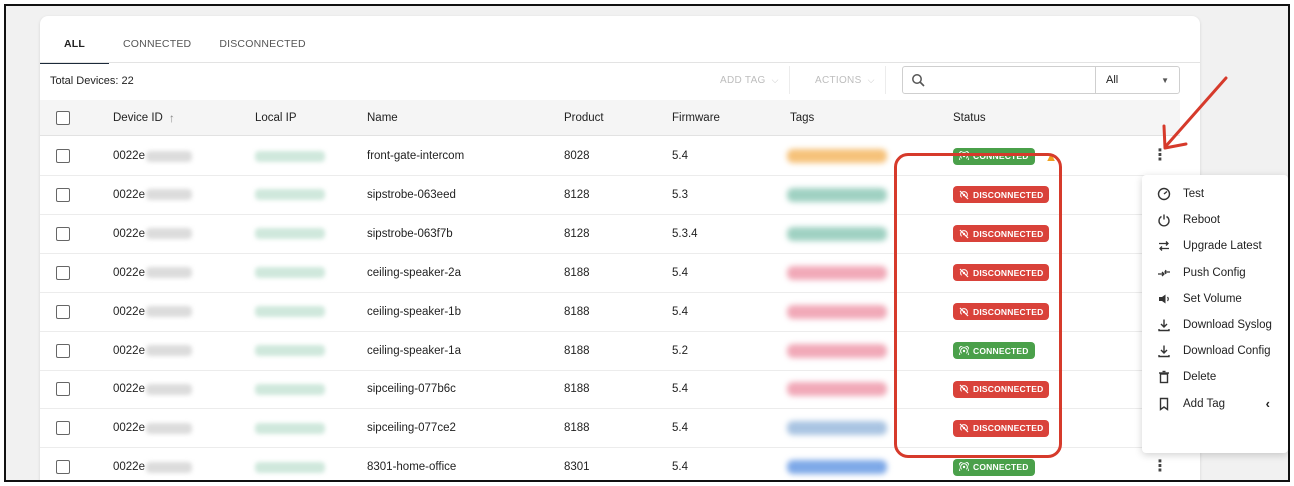 This screenshot has width=1294, height=486. I want to click on device-id-cell: 0022e, so click(152, 195).